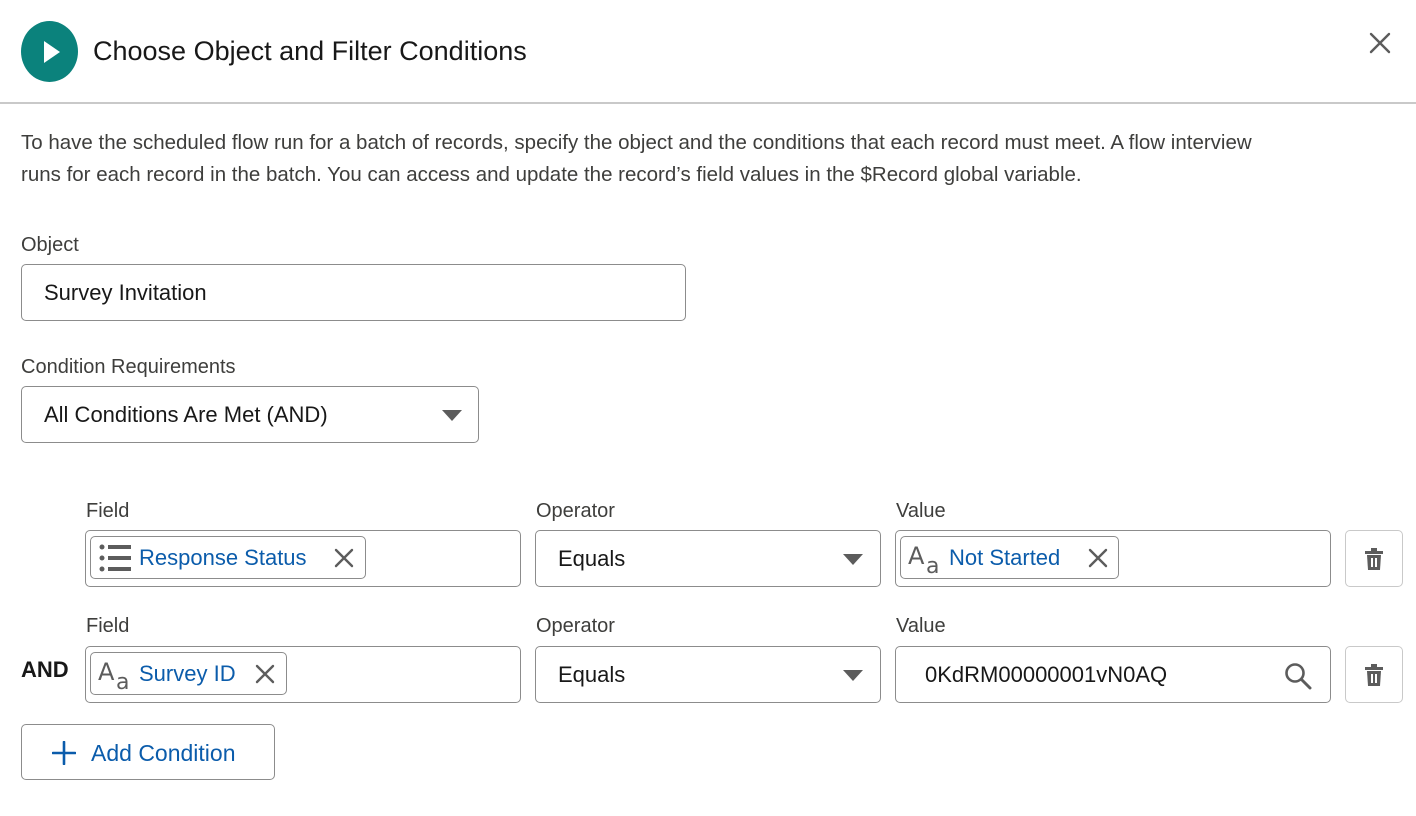 This screenshot has height=816, width=1416. I want to click on object-label: Object, so click(50, 245).